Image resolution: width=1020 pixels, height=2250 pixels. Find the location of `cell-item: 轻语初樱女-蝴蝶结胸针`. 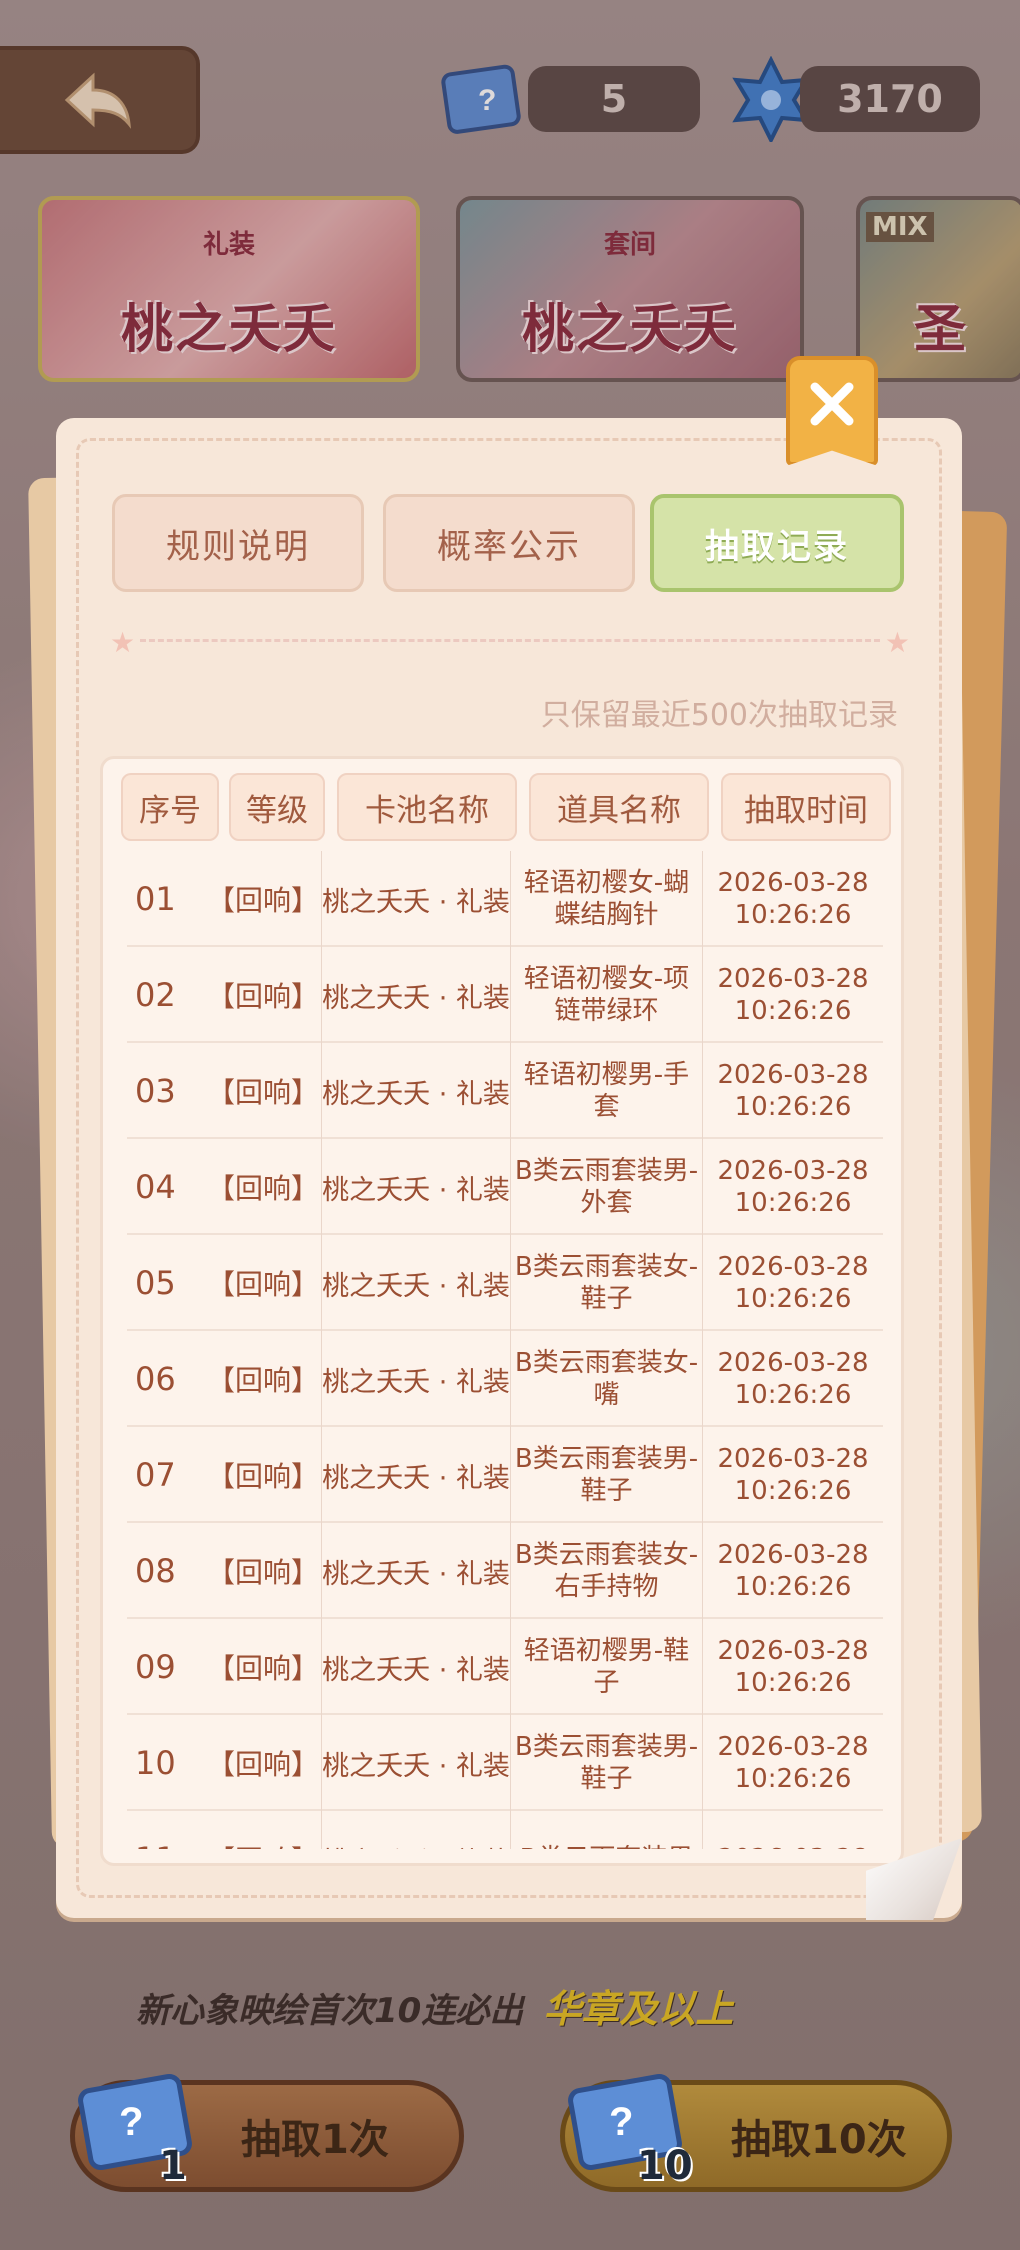

cell-item: 轻语初樱女-蝴蝶结胸针 is located at coordinates (607, 899).